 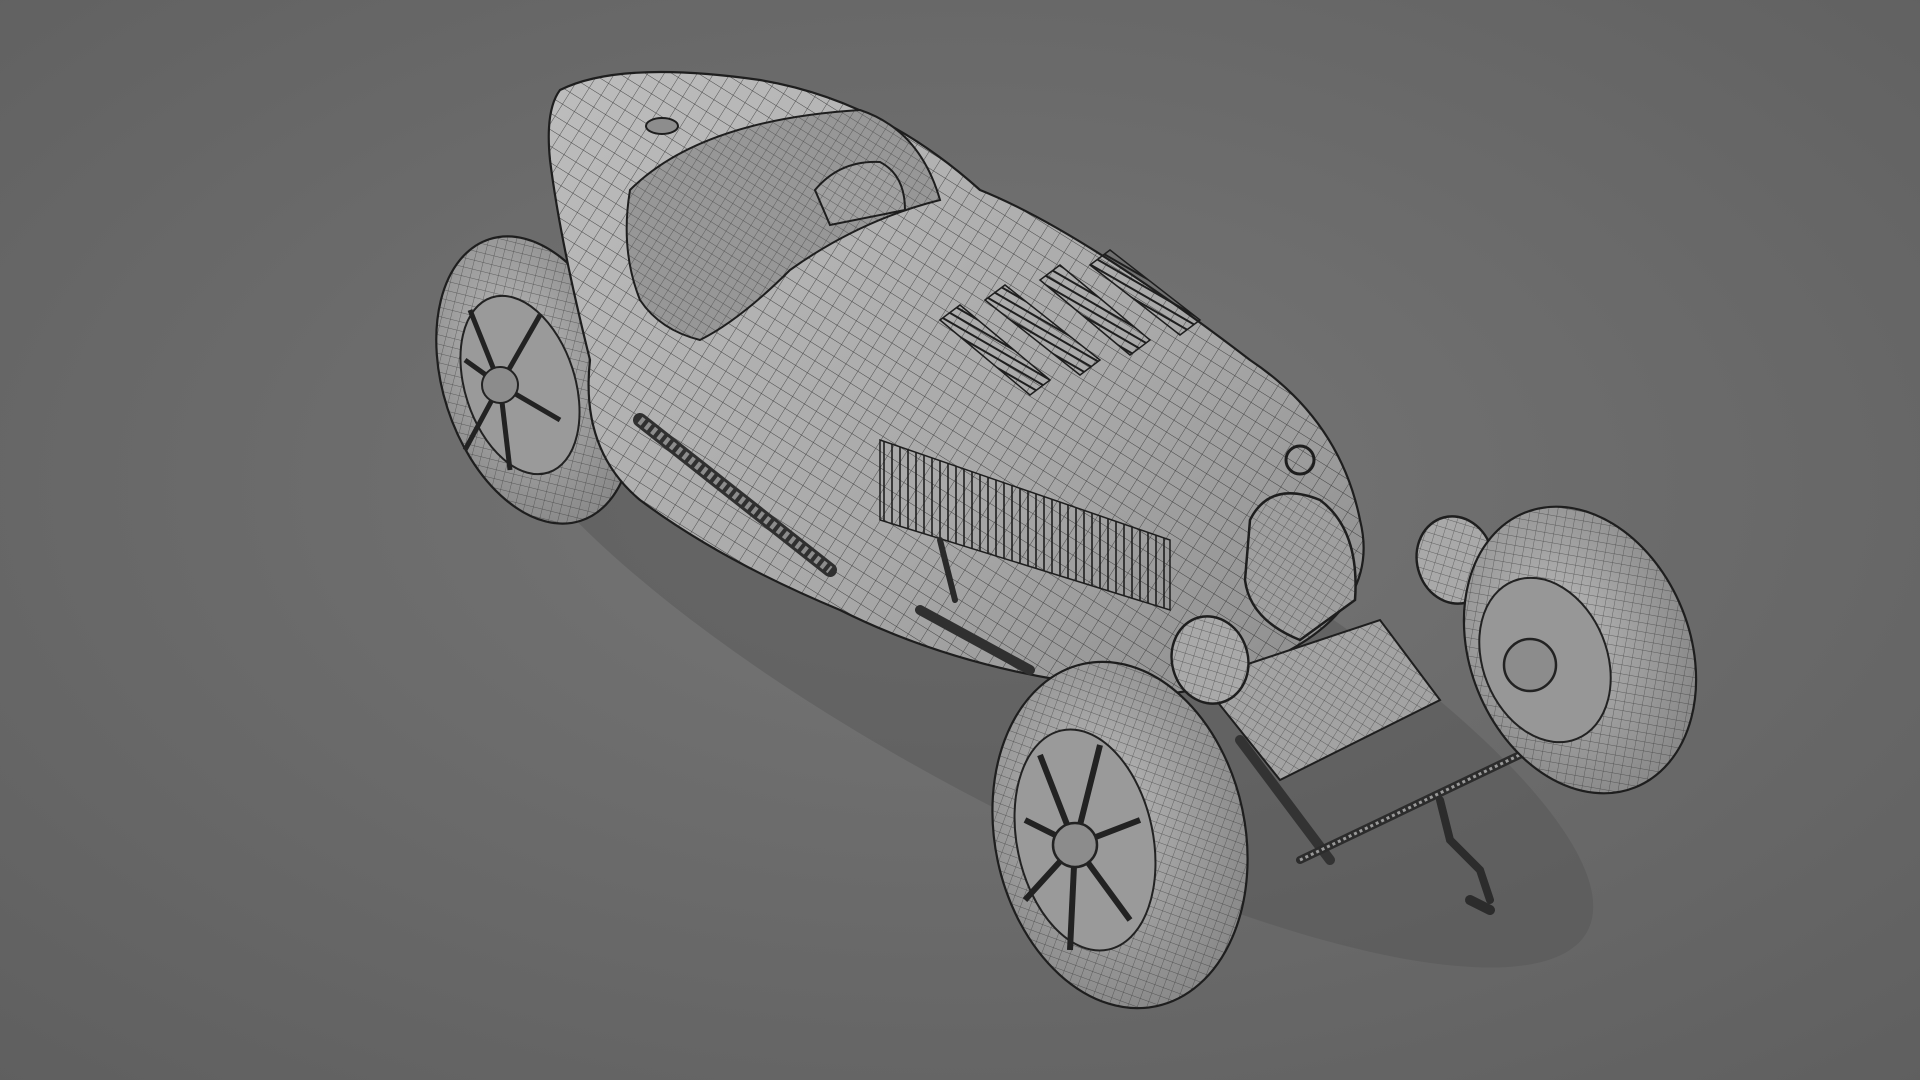 What do you see at coordinates (662, 126) in the screenshot?
I see `fuel-cap` at bounding box center [662, 126].